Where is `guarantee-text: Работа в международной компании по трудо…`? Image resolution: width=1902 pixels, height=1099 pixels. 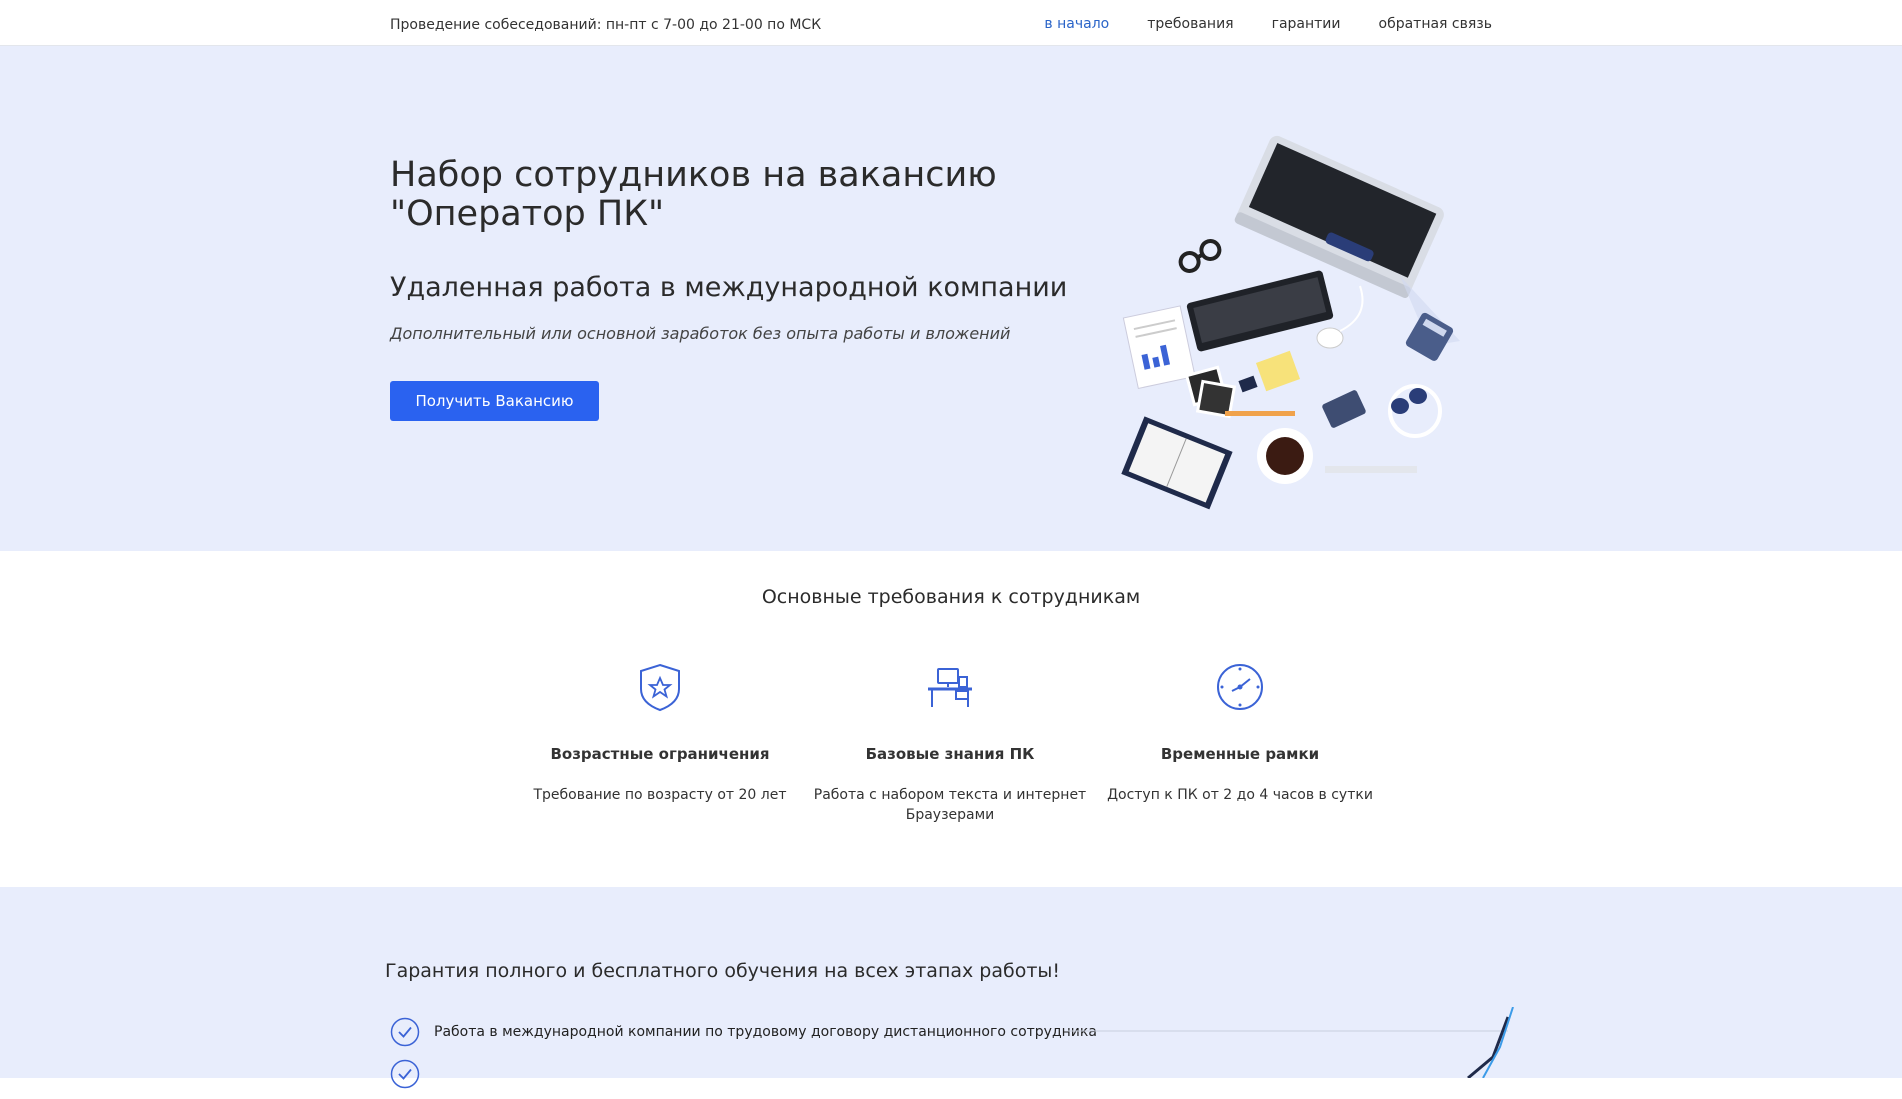
guarantee-text: Работа в международной компании по трудо… is located at coordinates (765, 1032).